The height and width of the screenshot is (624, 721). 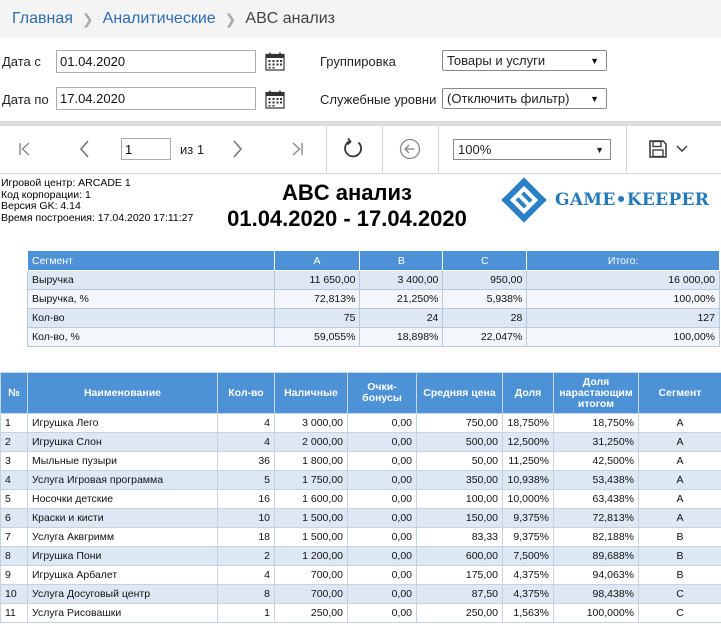 I want to click on date-to-input, so click(x=156, y=98).